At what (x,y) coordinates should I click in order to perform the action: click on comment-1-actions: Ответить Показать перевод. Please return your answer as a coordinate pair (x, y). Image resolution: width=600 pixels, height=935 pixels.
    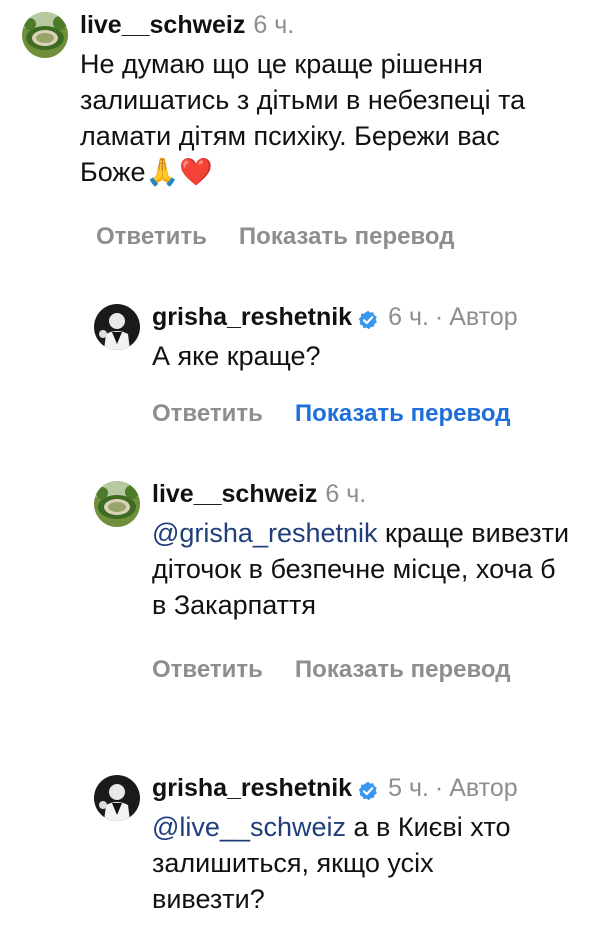
    Looking at the image, I should click on (275, 237).